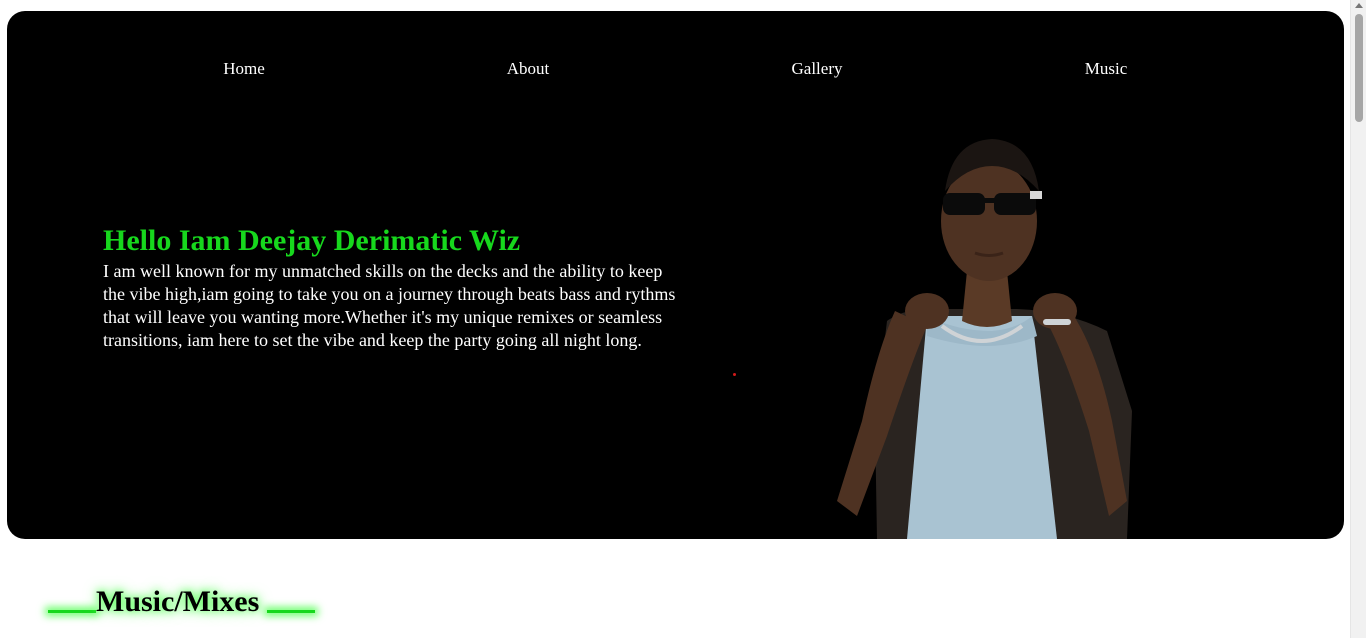 The image size is (1366, 638). What do you see at coordinates (72, 611) in the screenshot?
I see `heading-bar-left` at bounding box center [72, 611].